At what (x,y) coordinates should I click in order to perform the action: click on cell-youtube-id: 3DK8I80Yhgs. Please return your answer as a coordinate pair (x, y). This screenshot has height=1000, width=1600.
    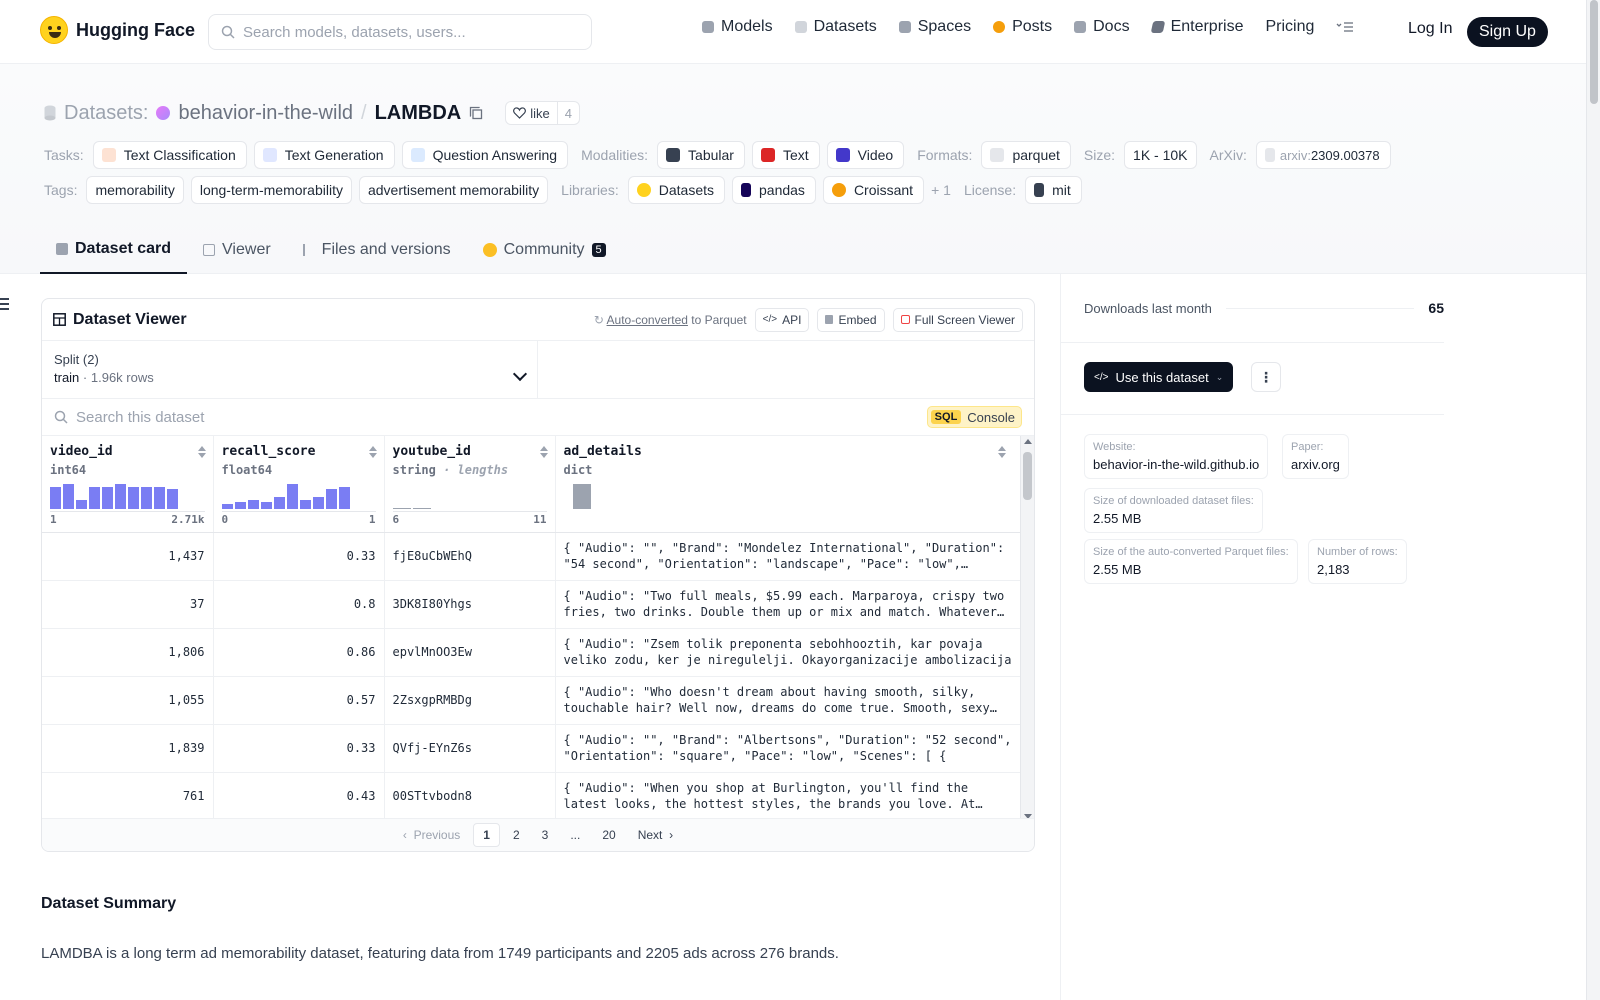
    Looking at the image, I should click on (470, 604).